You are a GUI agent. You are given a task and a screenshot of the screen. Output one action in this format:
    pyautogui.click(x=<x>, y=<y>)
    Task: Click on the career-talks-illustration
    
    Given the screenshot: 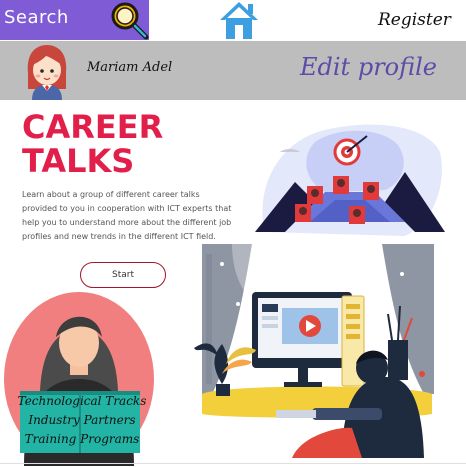 What is the action you would take?
    pyautogui.click(x=350, y=180)
    